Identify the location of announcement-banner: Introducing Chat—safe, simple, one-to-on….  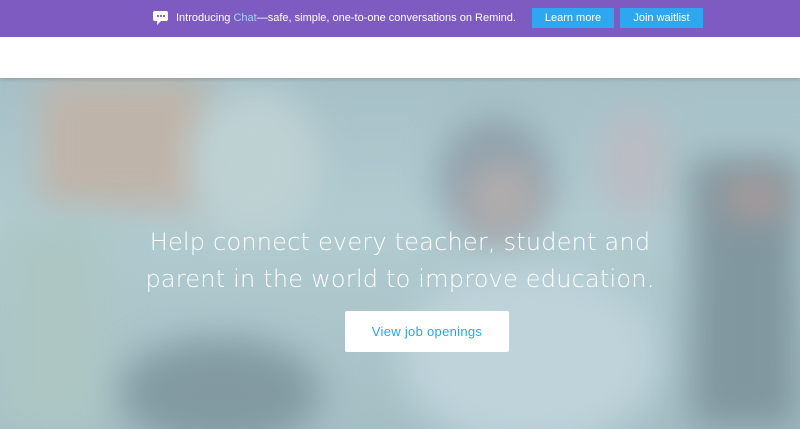
(400, 18).